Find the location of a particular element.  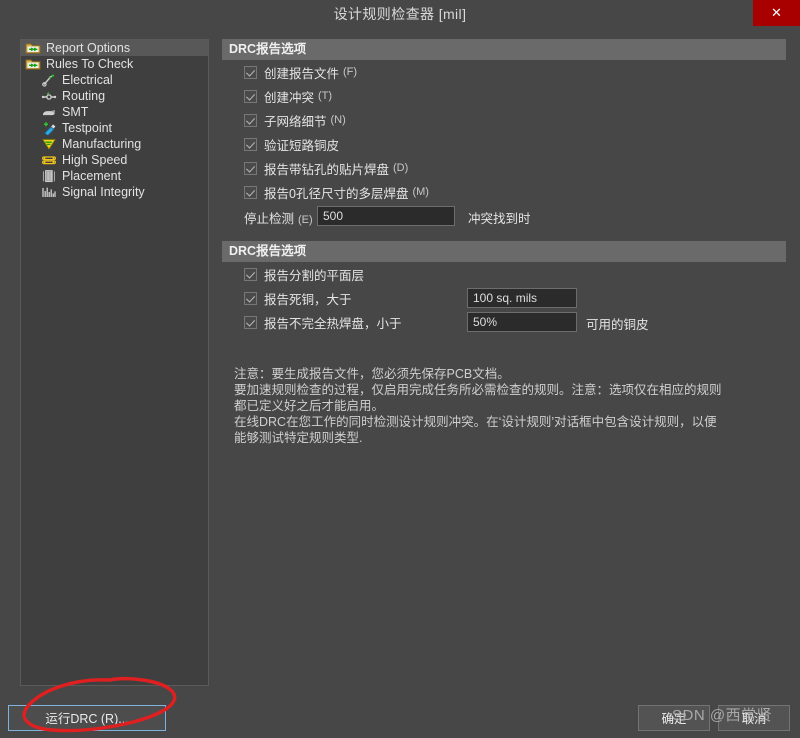

option-row: 子网络细节 (N) is located at coordinates (504, 120).